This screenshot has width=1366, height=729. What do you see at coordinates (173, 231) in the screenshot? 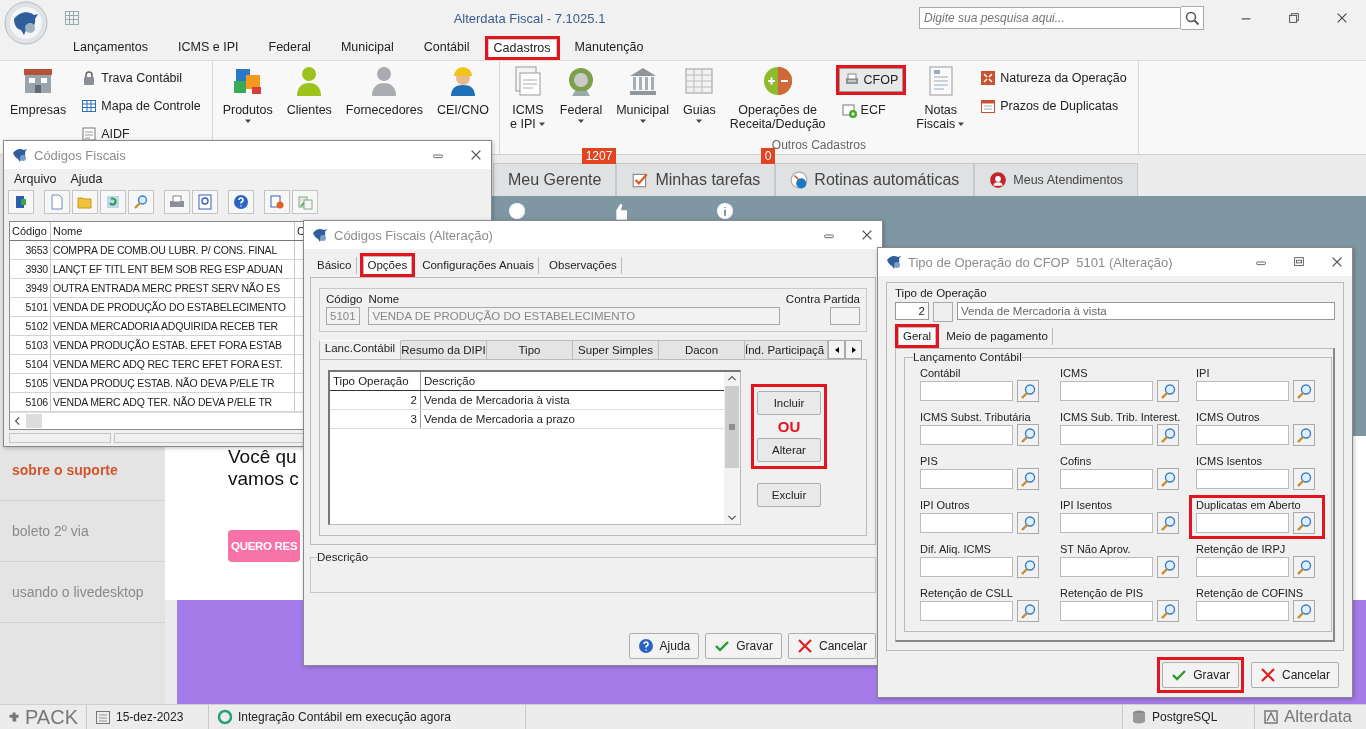
I see `column-header: Nome` at bounding box center [173, 231].